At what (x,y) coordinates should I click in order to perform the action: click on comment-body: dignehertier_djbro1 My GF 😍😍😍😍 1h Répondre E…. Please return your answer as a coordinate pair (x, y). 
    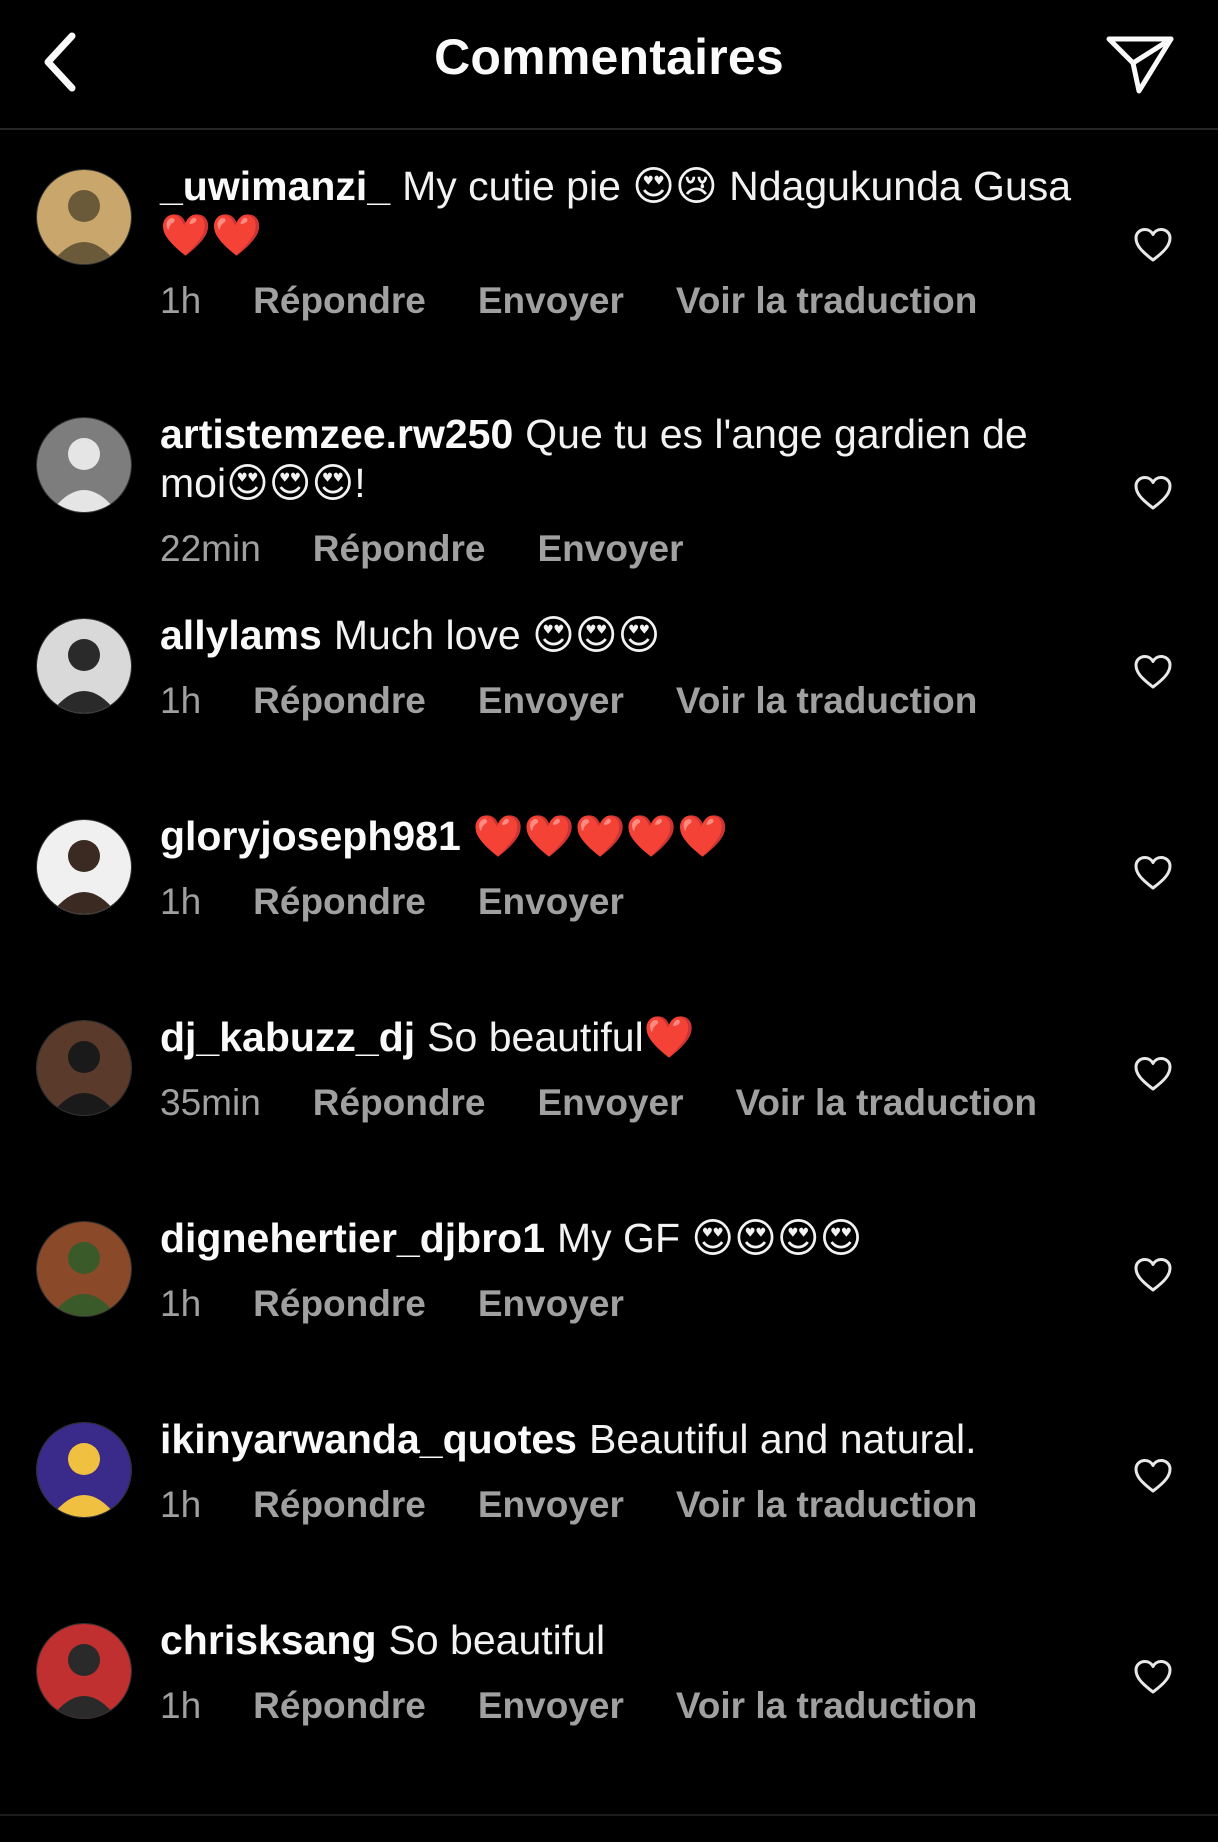
    Looking at the image, I should click on (627, 1269).